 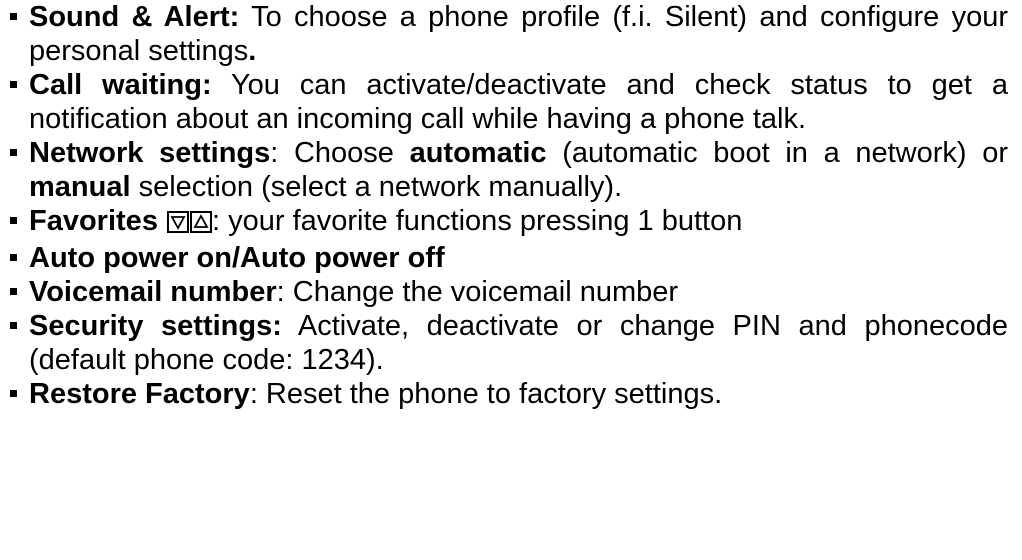 What do you see at coordinates (150, 153) in the screenshot?
I see `item-title: Network settings` at bounding box center [150, 153].